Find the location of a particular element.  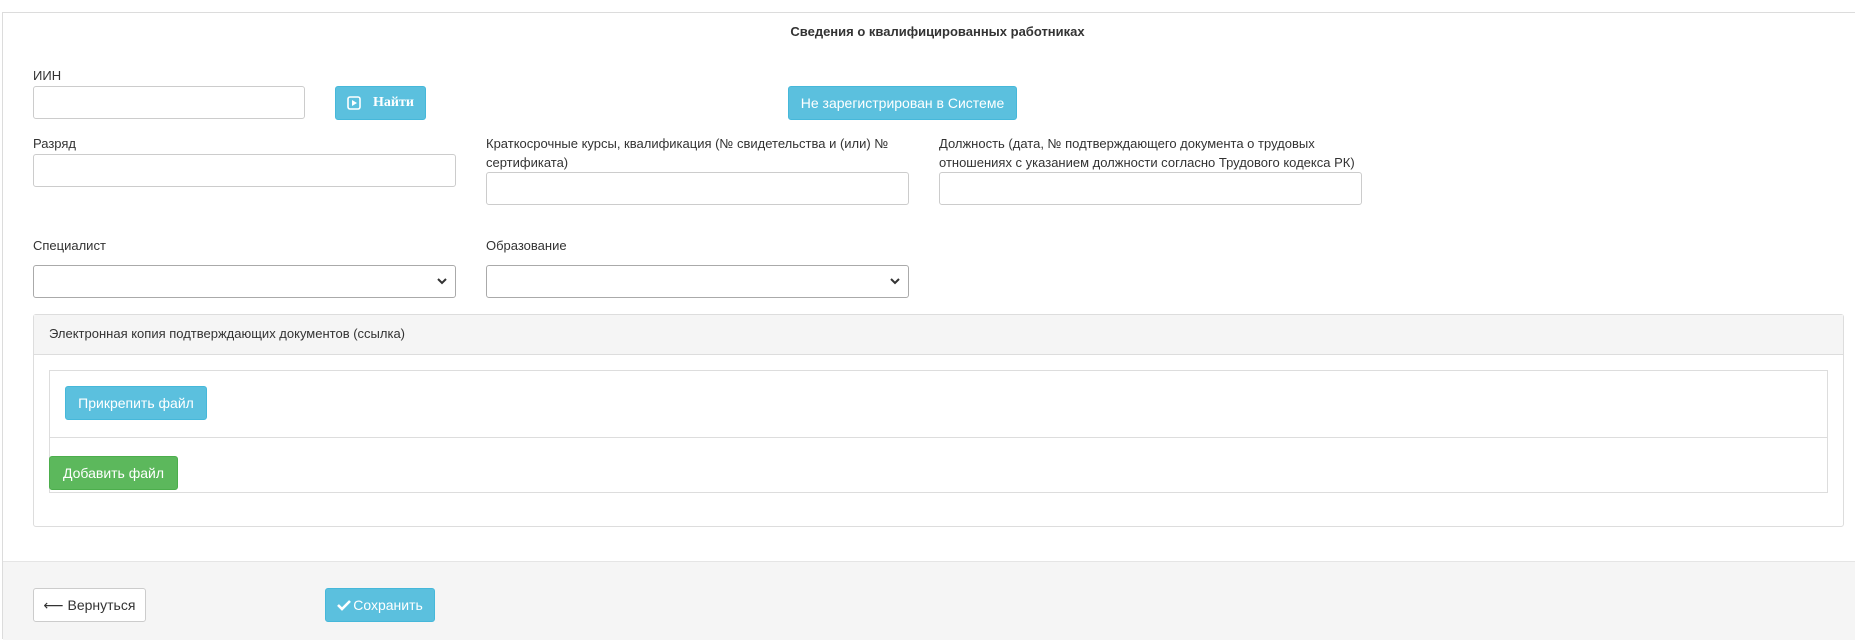

save-button-label: Сохранить is located at coordinates (388, 605).